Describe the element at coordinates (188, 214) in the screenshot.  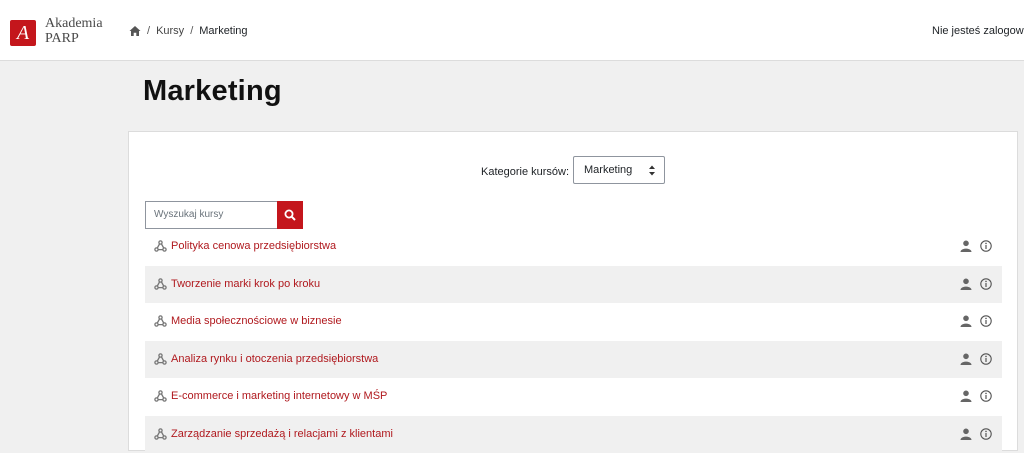
I see `search-placeholder: Wyszukaj kursy` at that location.